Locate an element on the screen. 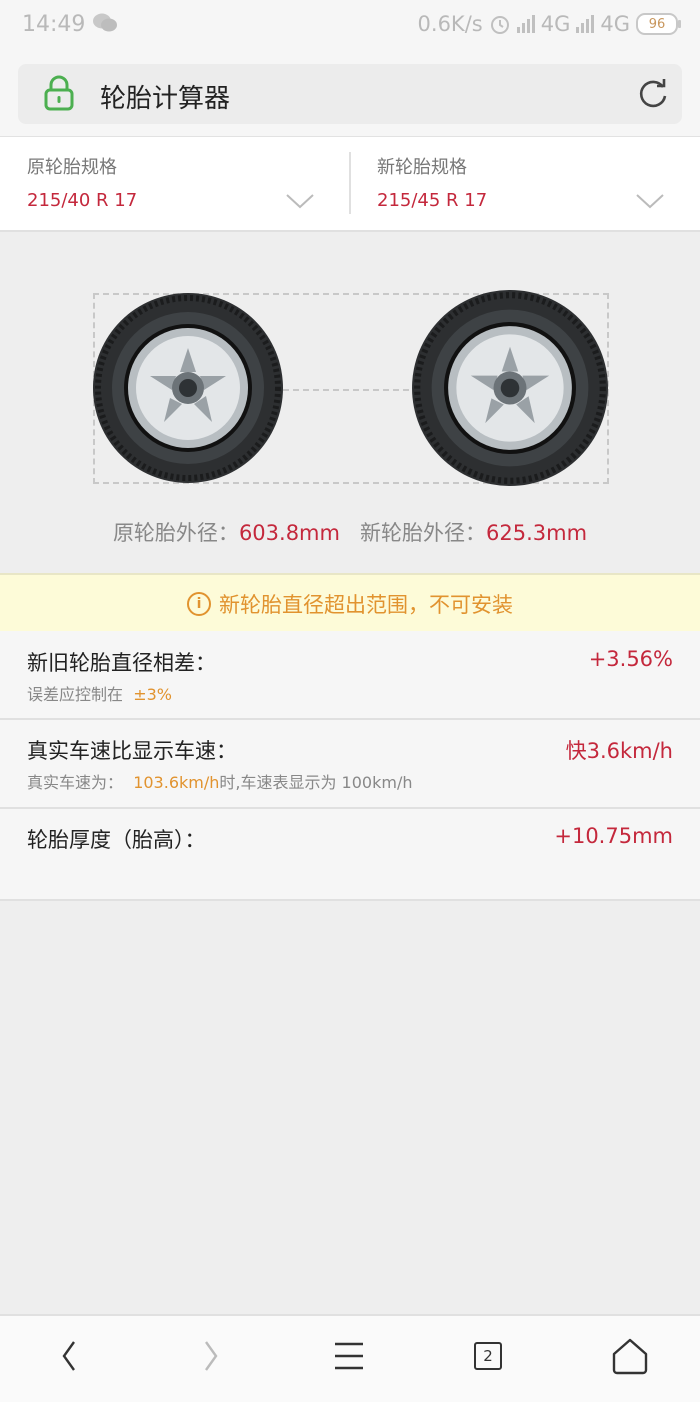  warning-text: 新轮胎直径超出范围，不可安装 is located at coordinates (366, 605).